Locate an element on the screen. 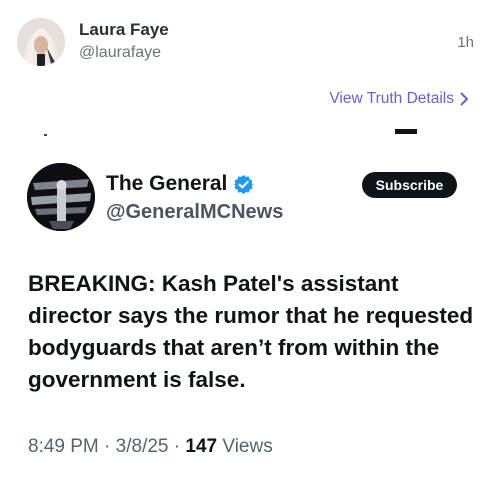 The width and height of the screenshot is (493, 500). subscribe-button: Subscribe is located at coordinates (409, 185).